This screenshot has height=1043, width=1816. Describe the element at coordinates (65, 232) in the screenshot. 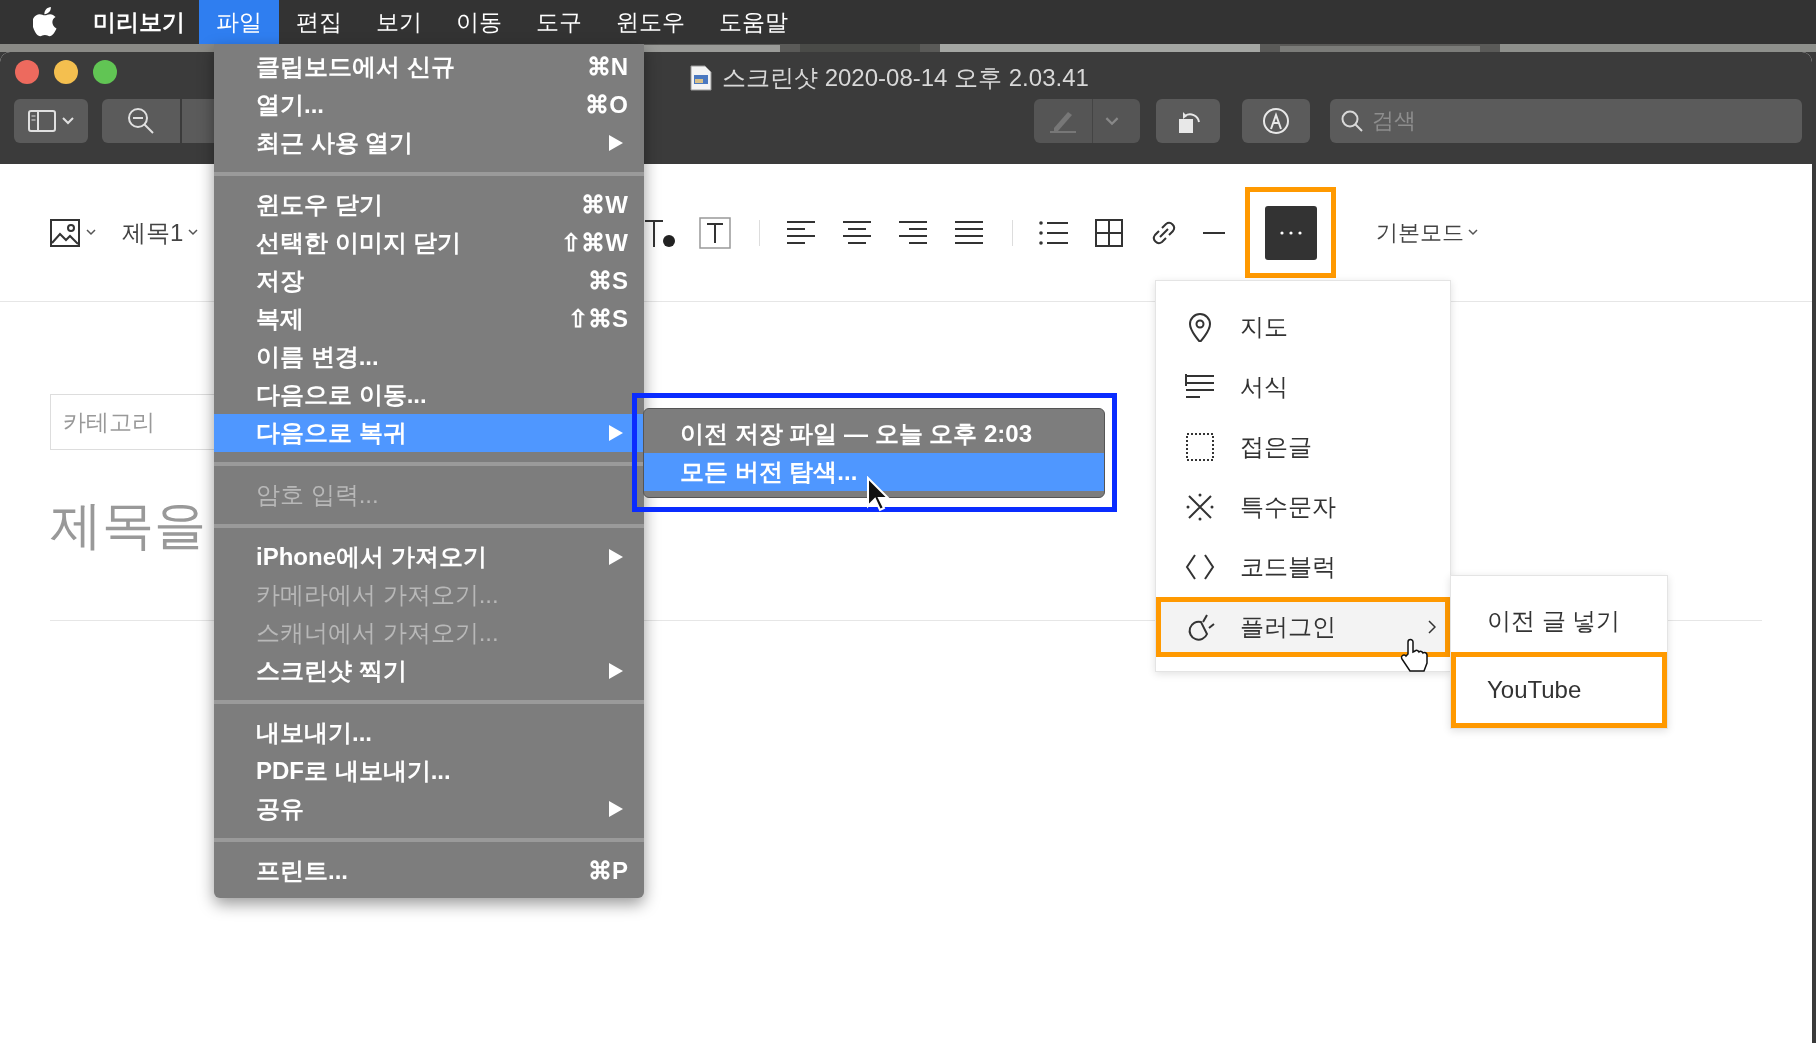

I see `image-icon` at that location.